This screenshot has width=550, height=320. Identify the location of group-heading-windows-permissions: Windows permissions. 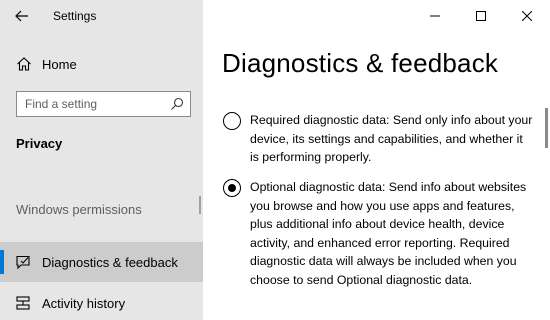
(79, 209).